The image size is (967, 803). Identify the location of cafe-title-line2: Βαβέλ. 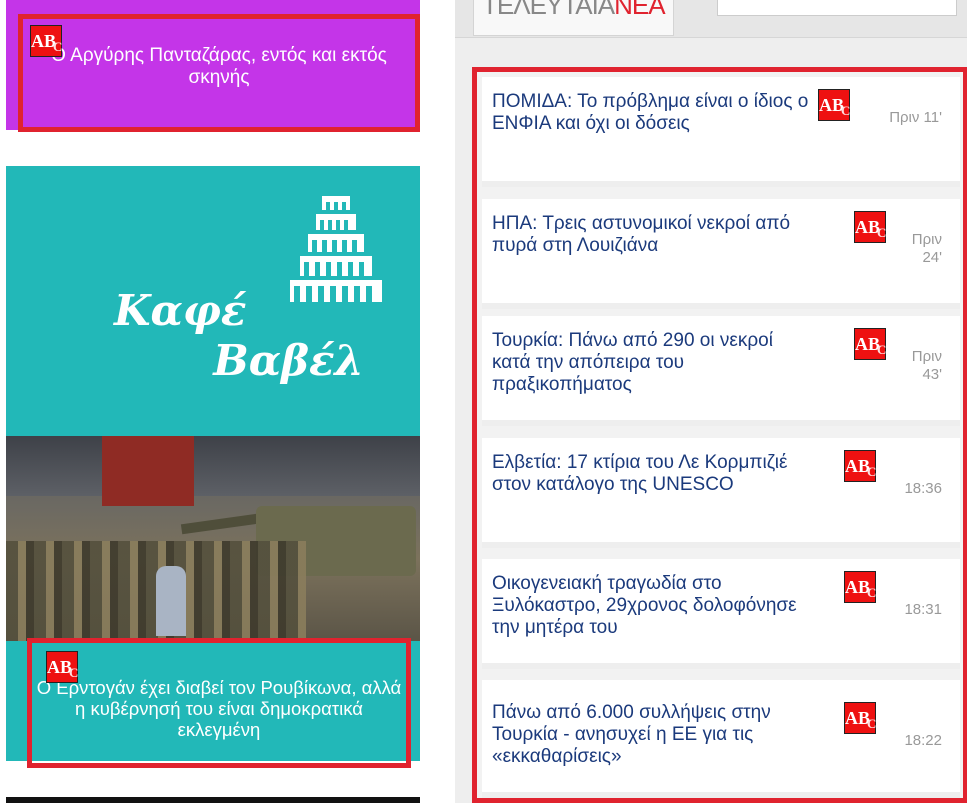
(288, 360).